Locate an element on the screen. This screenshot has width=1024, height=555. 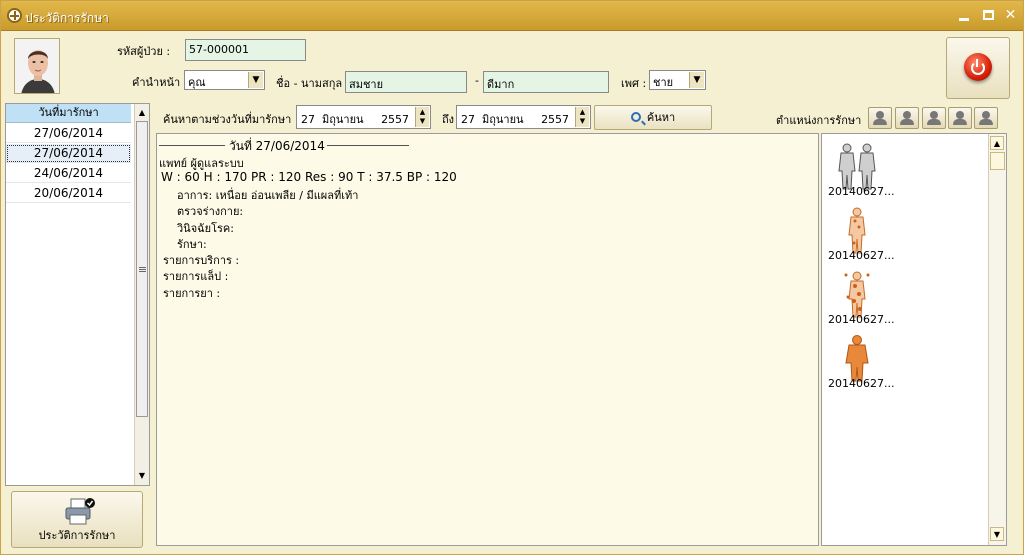
search-button: ค้นหา is located at coordinates (653, 117).